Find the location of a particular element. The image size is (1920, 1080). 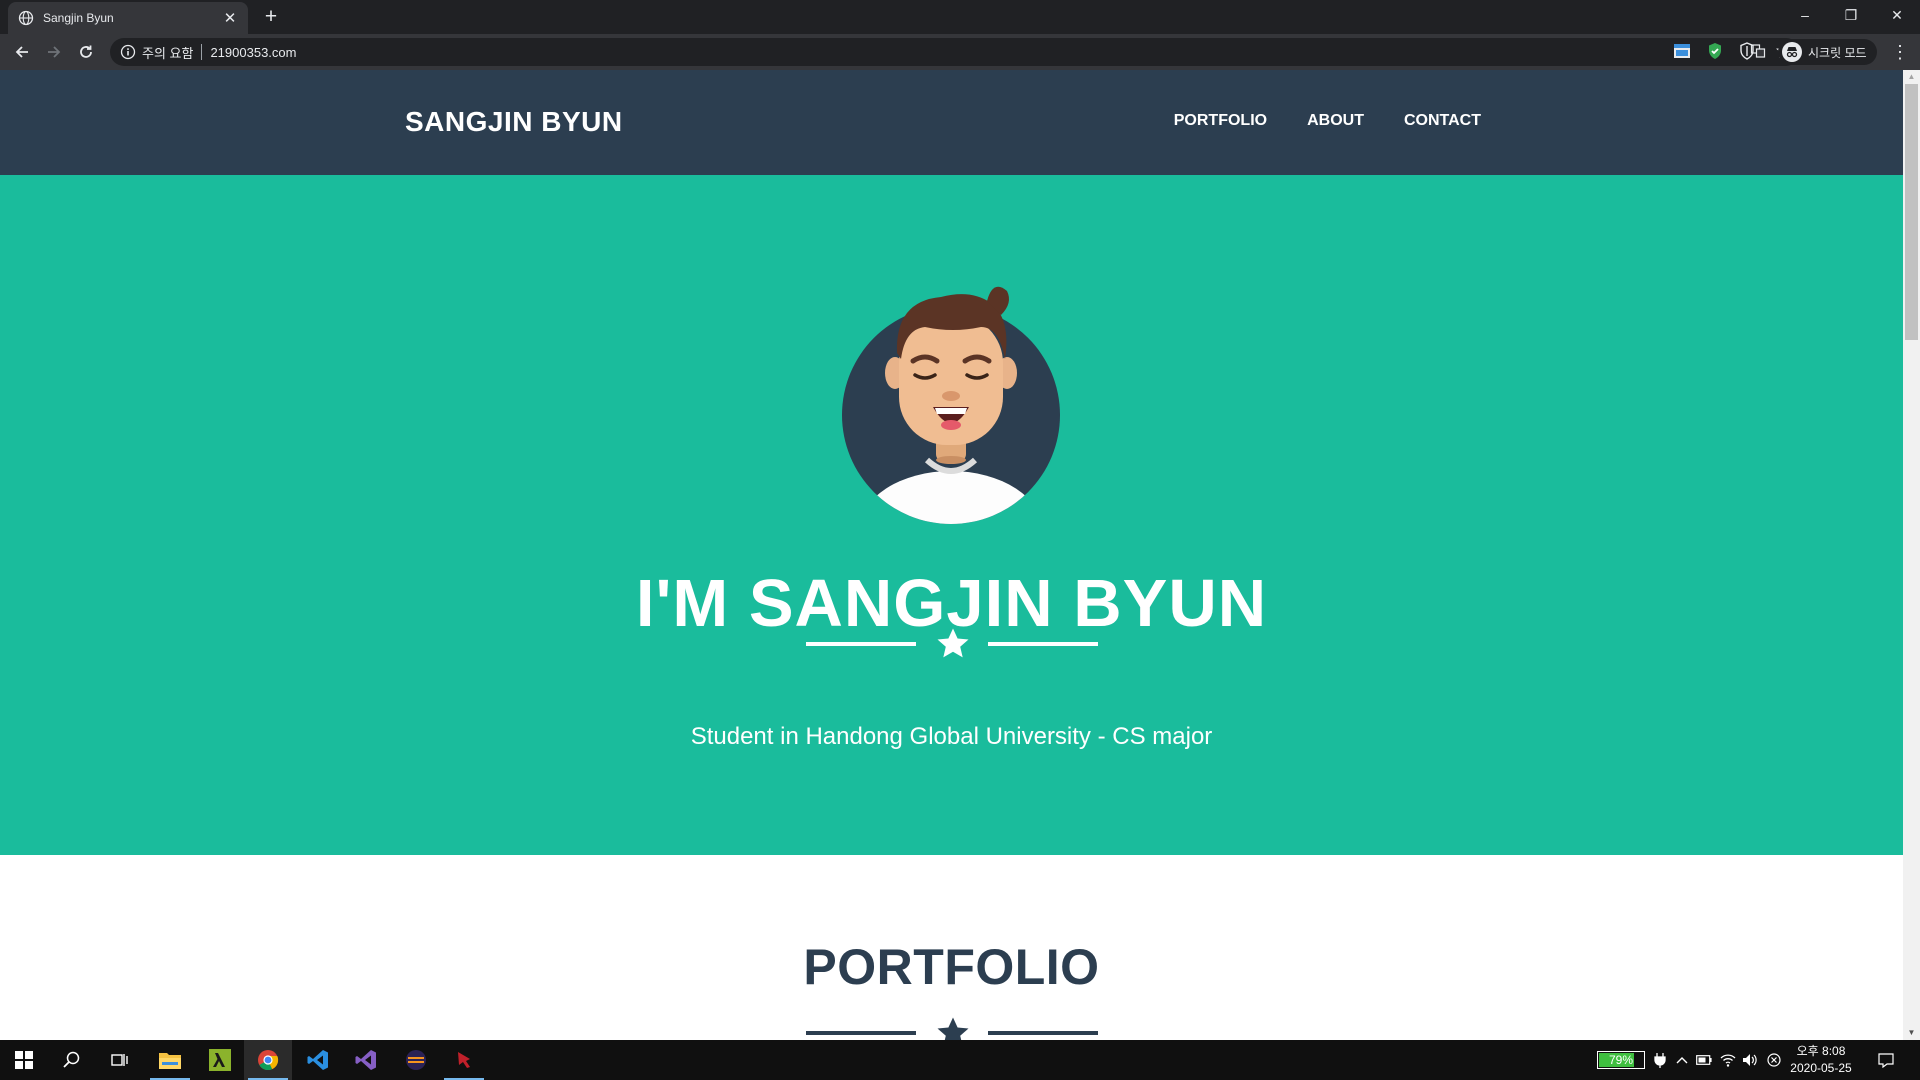

site-nav-links: PORTFOLIO ABOUT CONTACT is located at coordinates (1327, 121).